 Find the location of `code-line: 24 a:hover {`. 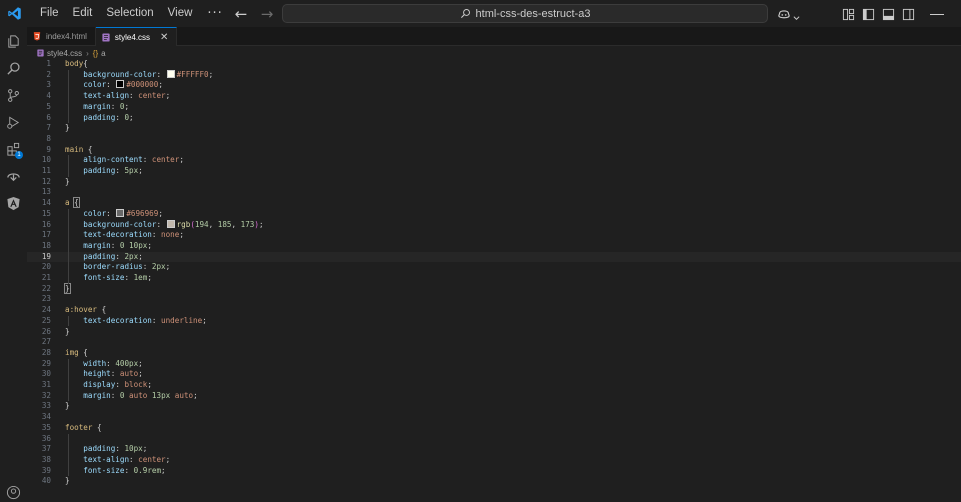

code-line: 24 a:hover { is located at coordinates (494, 310).